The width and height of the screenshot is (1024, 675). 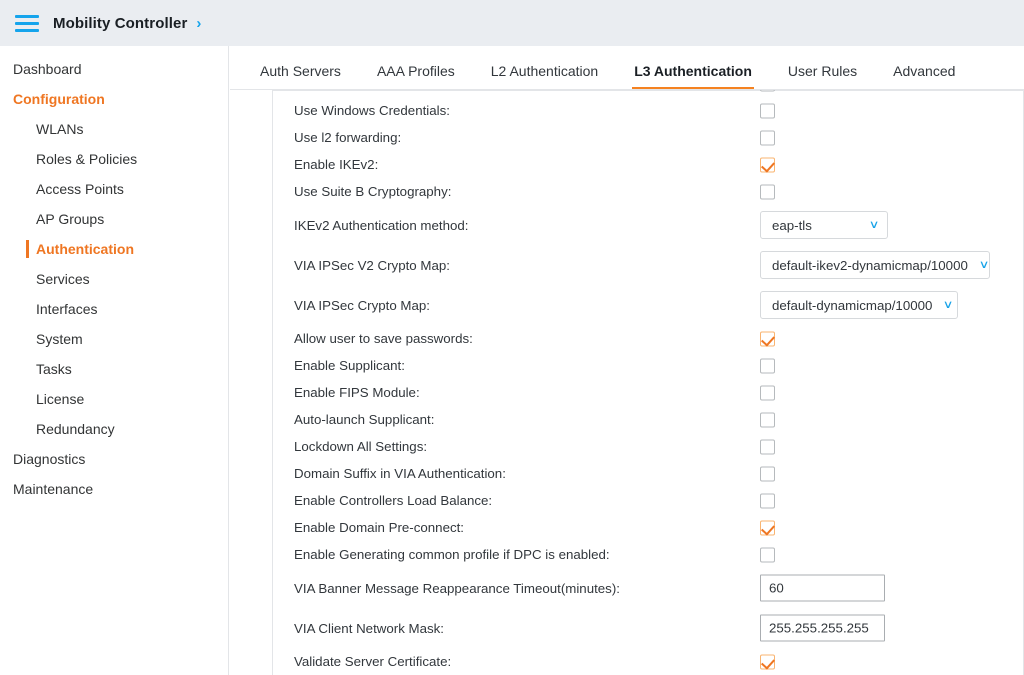 What do you see at coordinates (416, 76) in the screenshot?
I see `tab-aaa-profiles: AAA Profiles` at bounding box center [416, 76].